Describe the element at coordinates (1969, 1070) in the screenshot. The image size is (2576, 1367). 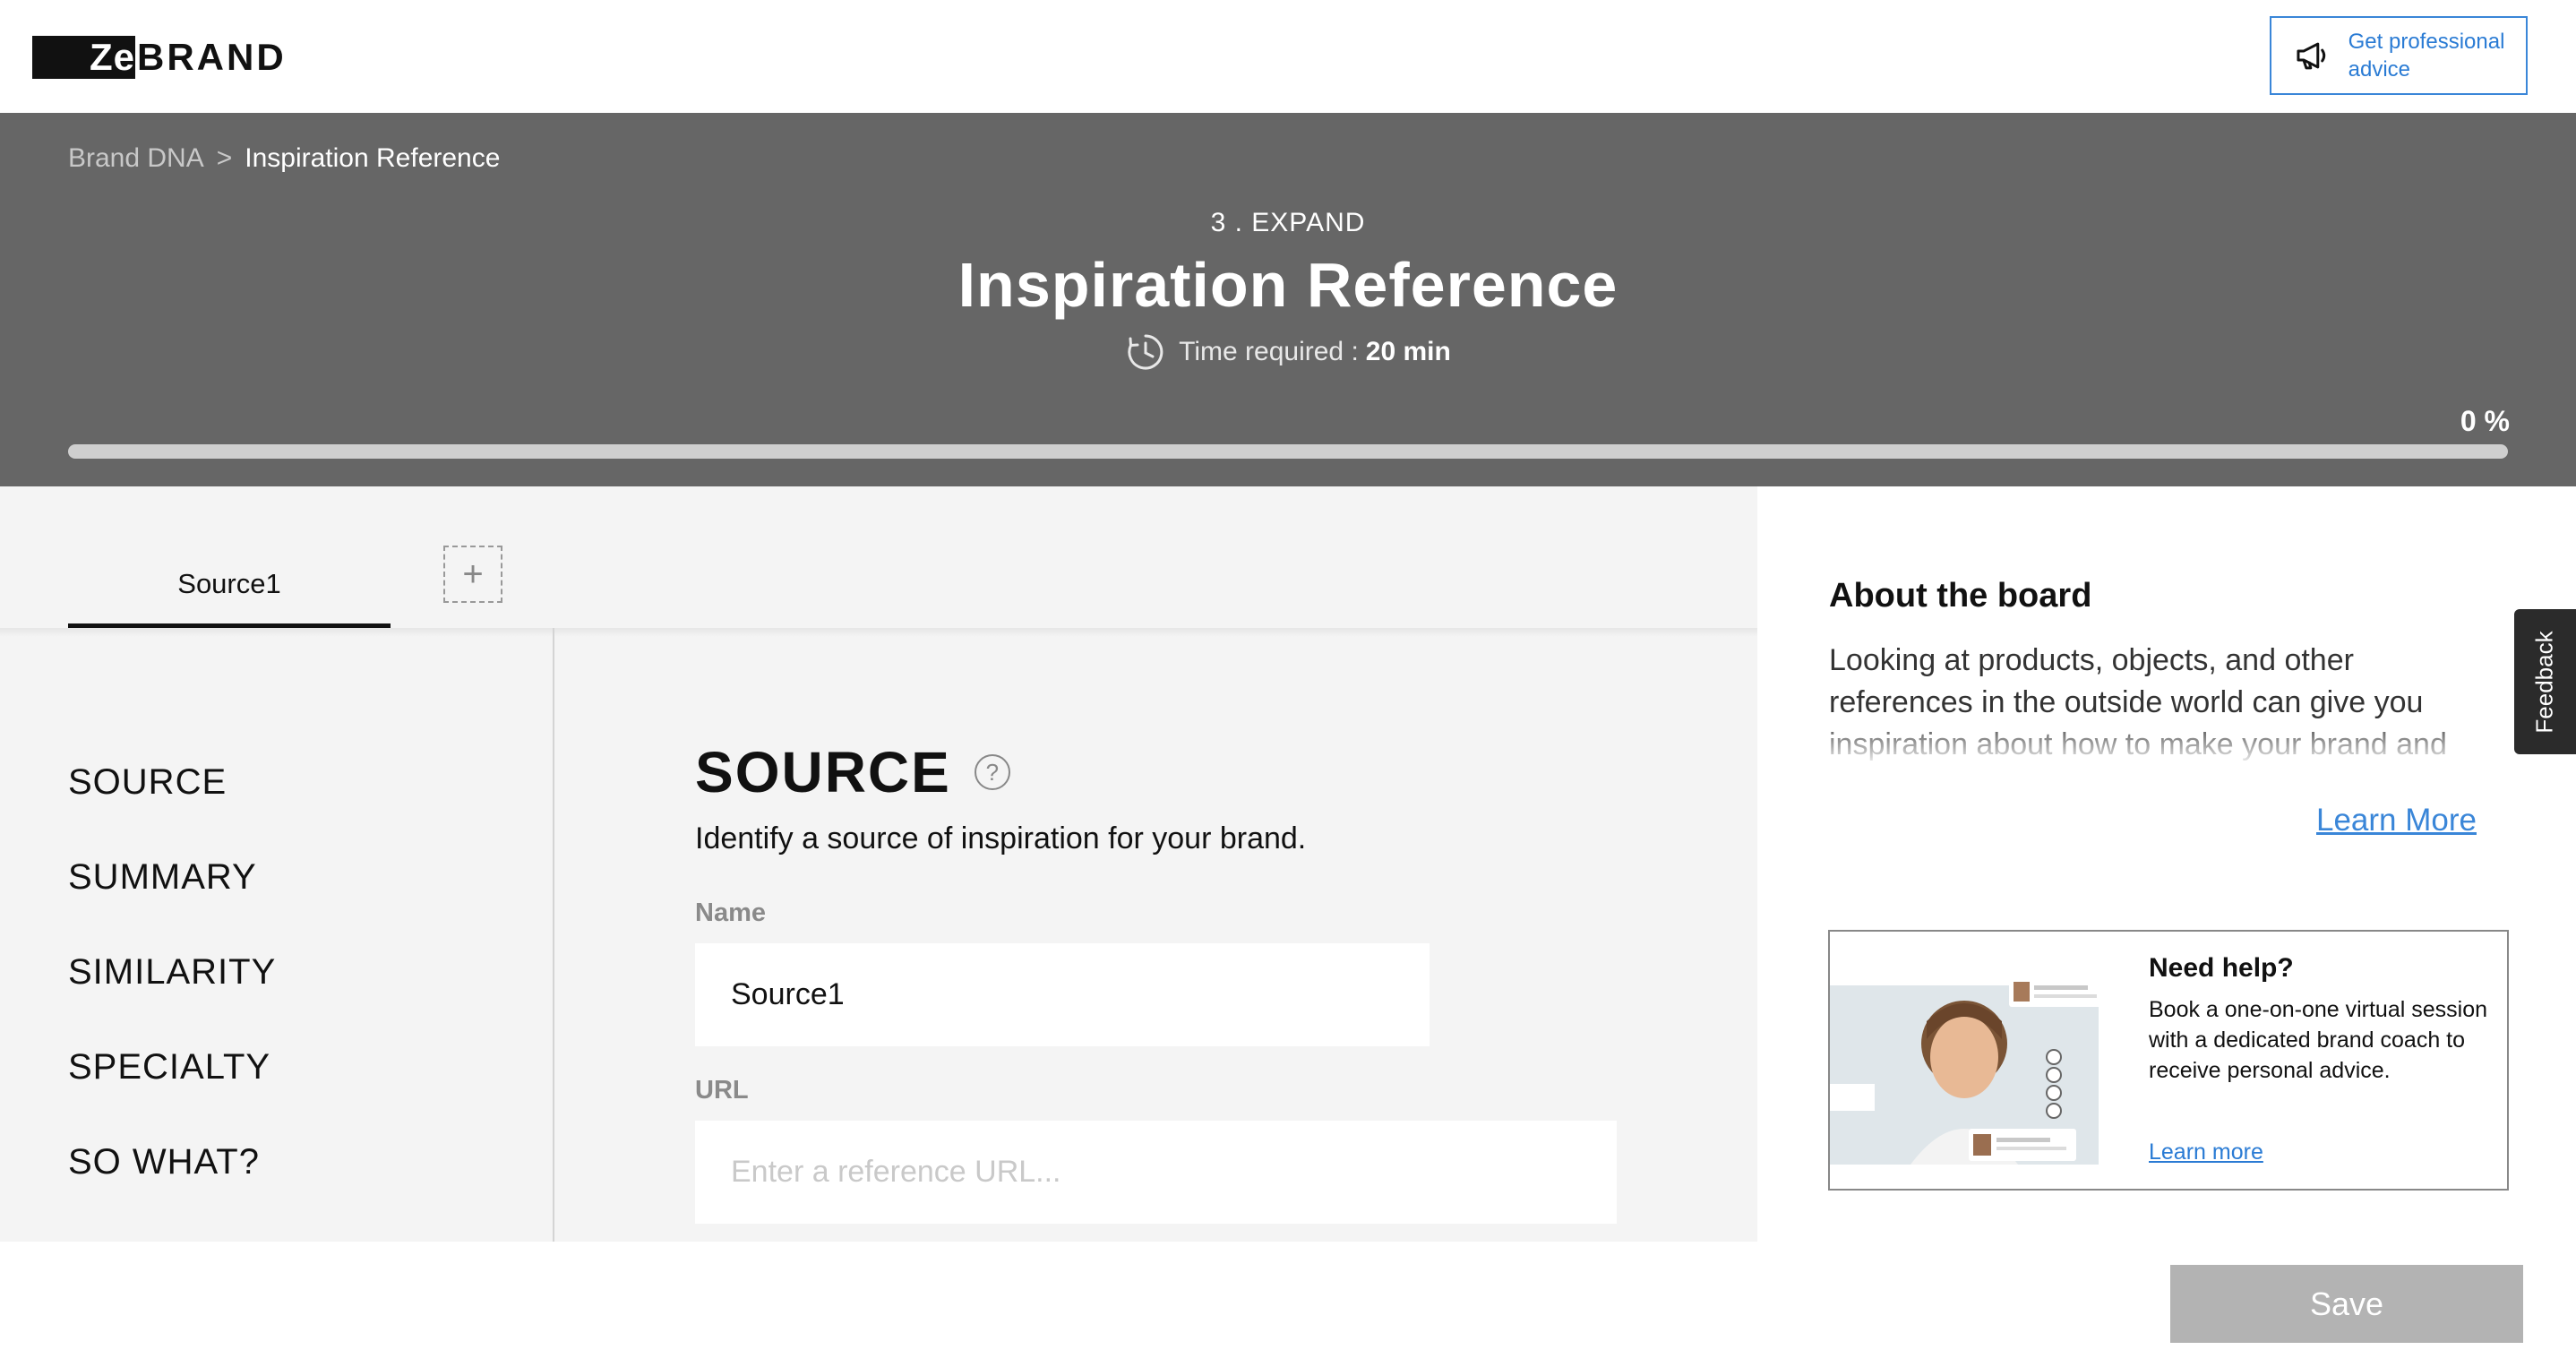
I see `video-coach-image` at that location.